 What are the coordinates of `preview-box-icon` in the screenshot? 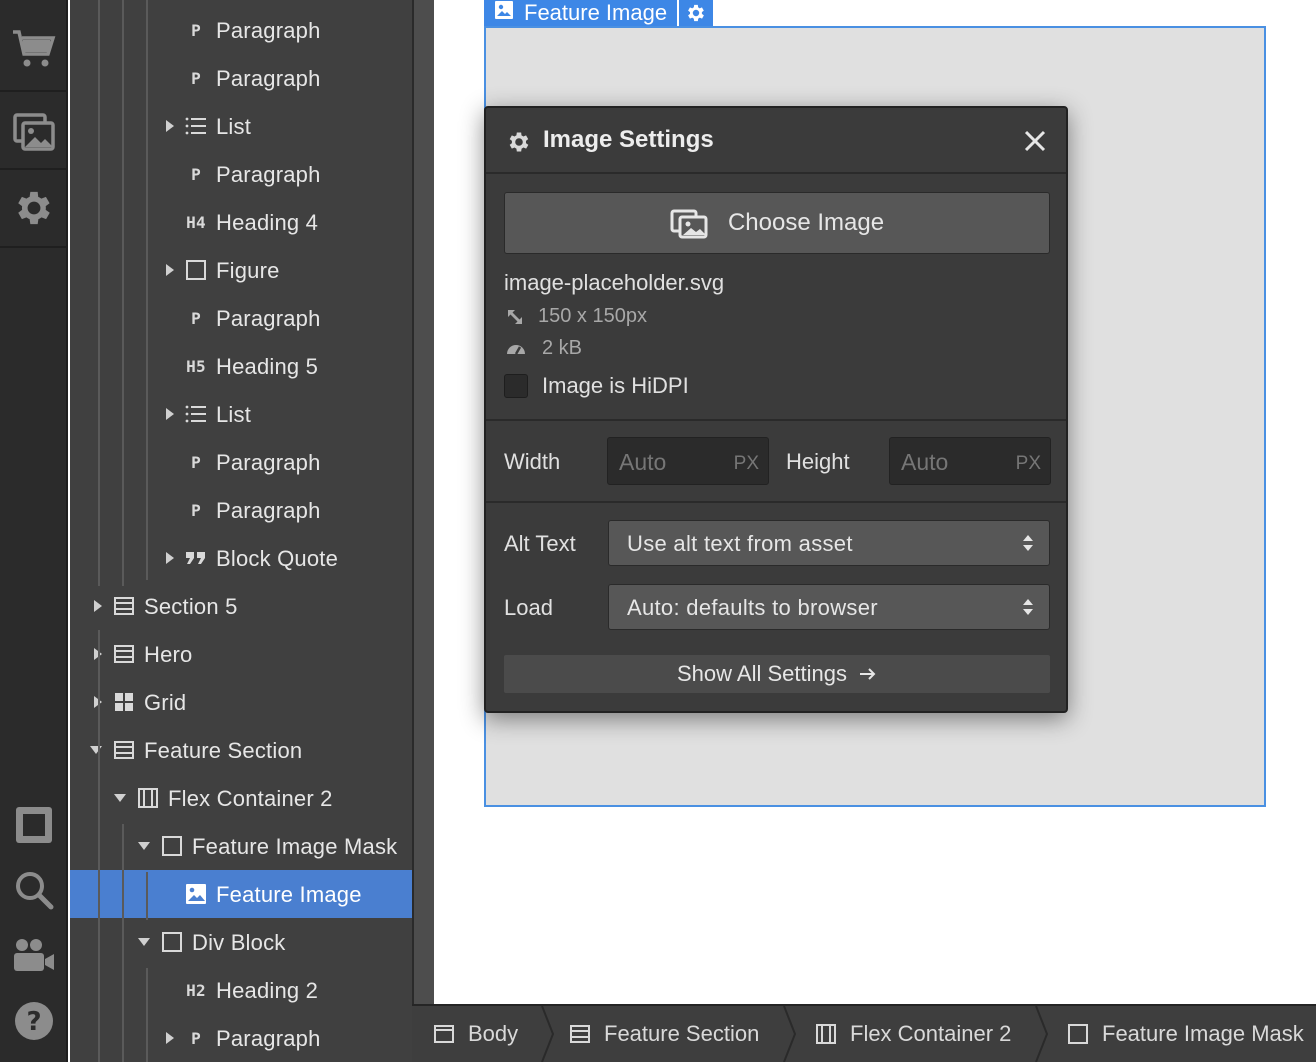 It's located at (34, 825).